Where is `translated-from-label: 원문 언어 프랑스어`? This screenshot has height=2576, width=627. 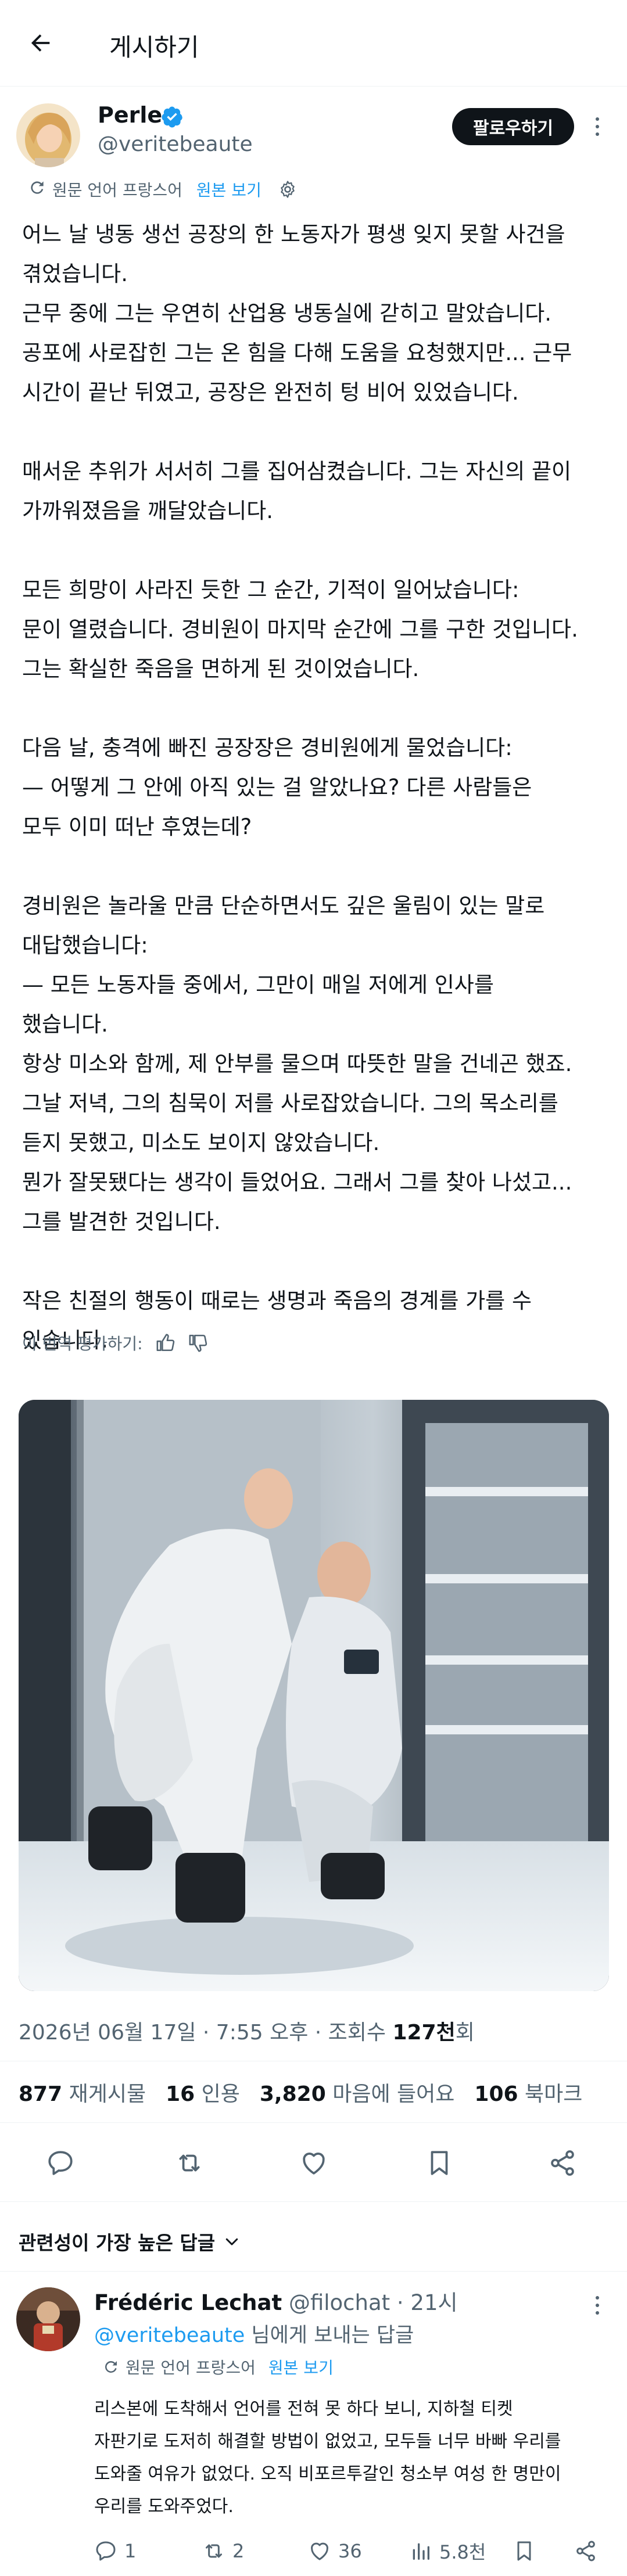 translated-from-label: 원문 언어 프랑스어 is located at coordinates (117, 191).